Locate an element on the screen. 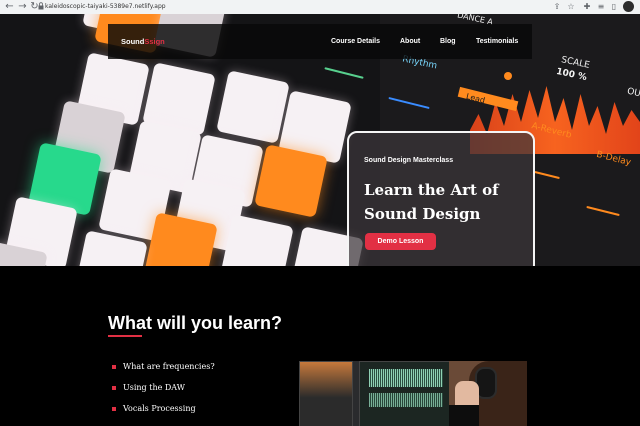  list-item: Using the DAW is located at coordinates (163, 391).